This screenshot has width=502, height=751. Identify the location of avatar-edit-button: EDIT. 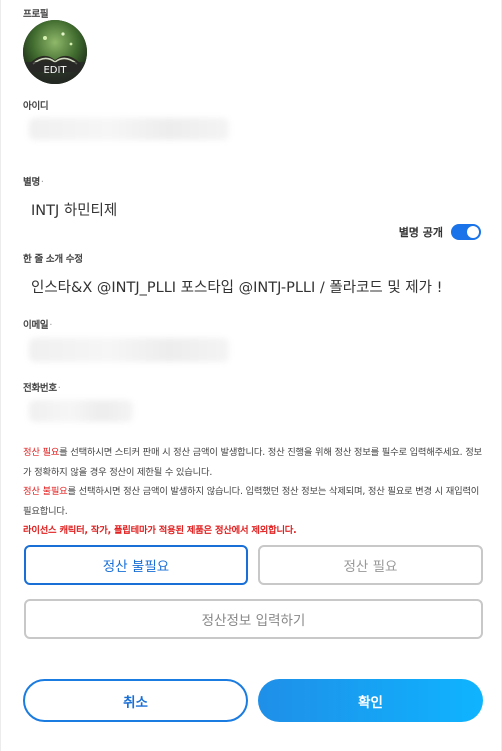
(55, 73).